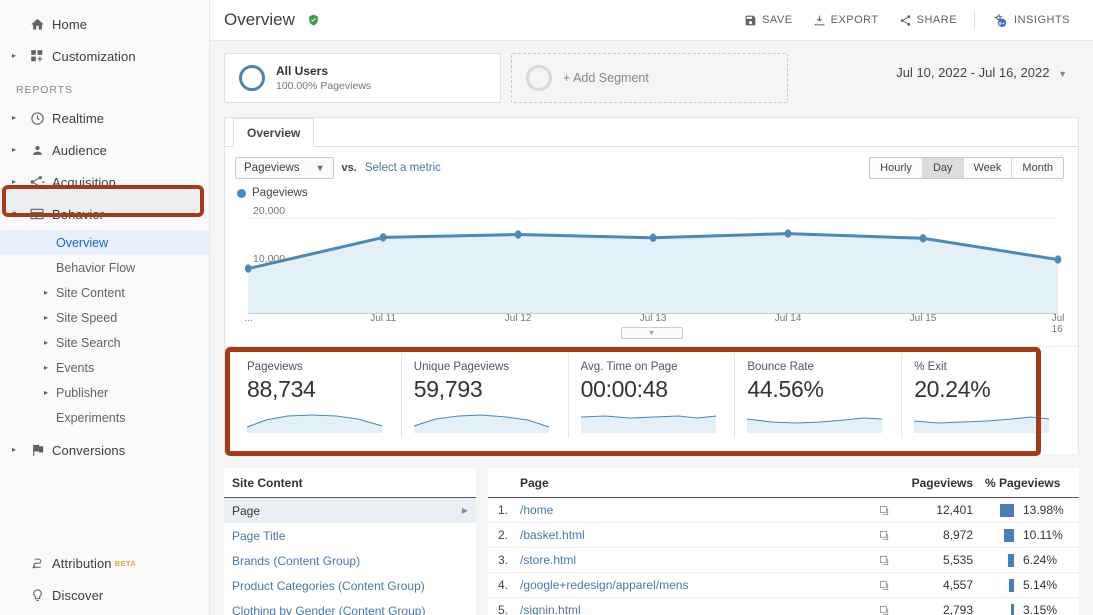  Describe the element at coordinates (649, 78) in the screenshot. I see `add-segment-button: + Add Segment` at that location.